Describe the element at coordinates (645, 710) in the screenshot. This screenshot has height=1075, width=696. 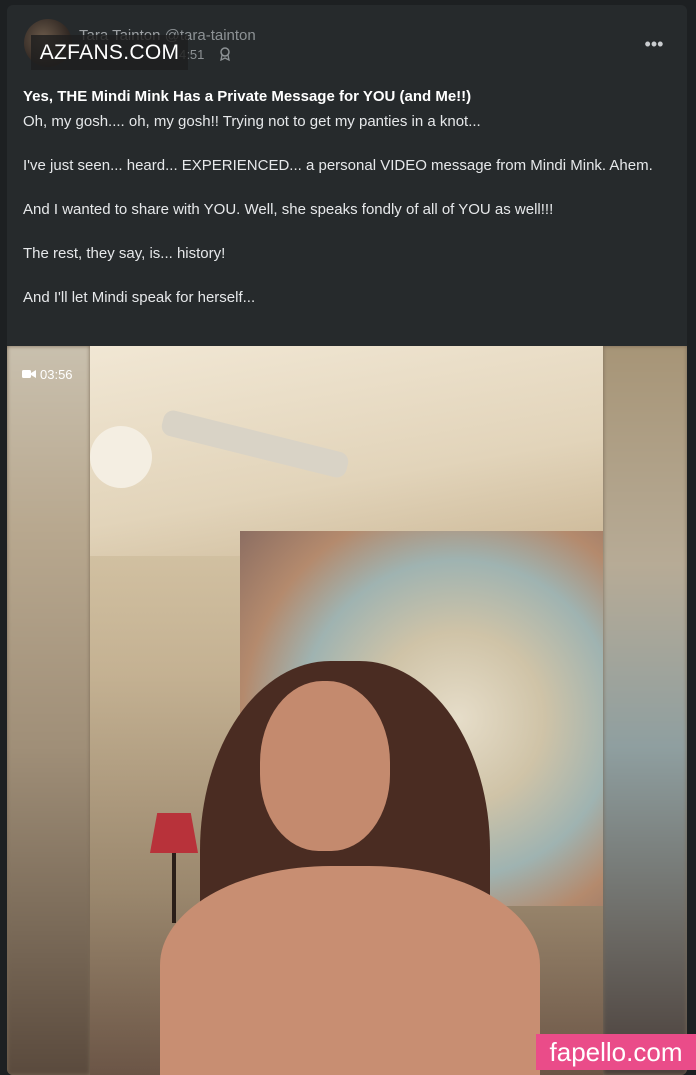
I see `blurred-background-right` at that location.